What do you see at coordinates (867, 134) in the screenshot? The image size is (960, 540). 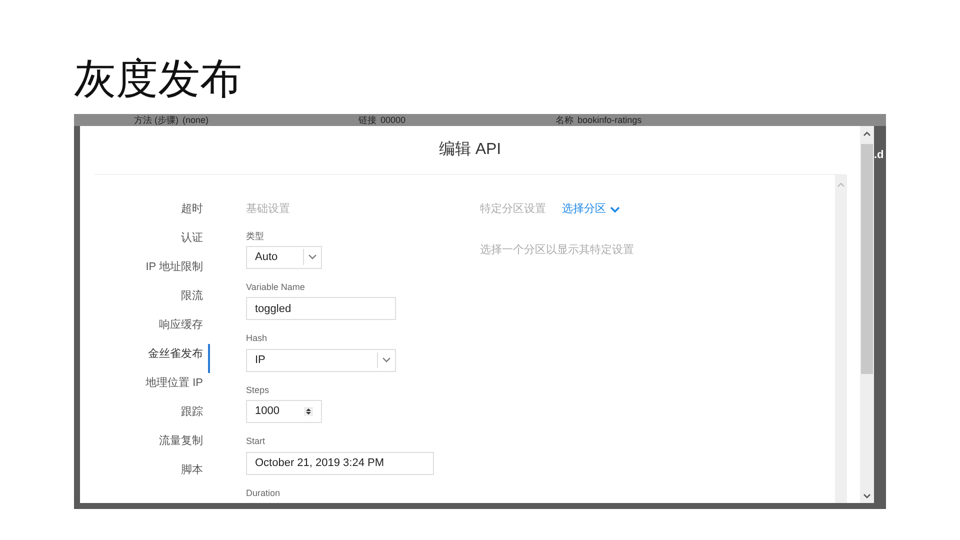 I see `scroll-up-icon` at bounding box center [867, 134].